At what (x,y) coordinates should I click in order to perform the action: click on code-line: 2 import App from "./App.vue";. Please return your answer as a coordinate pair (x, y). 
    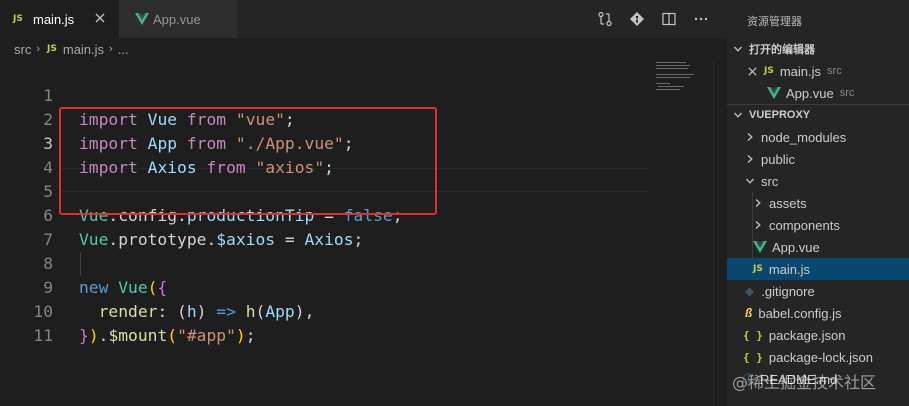
    Looking at the image, I should click on (325, 118).